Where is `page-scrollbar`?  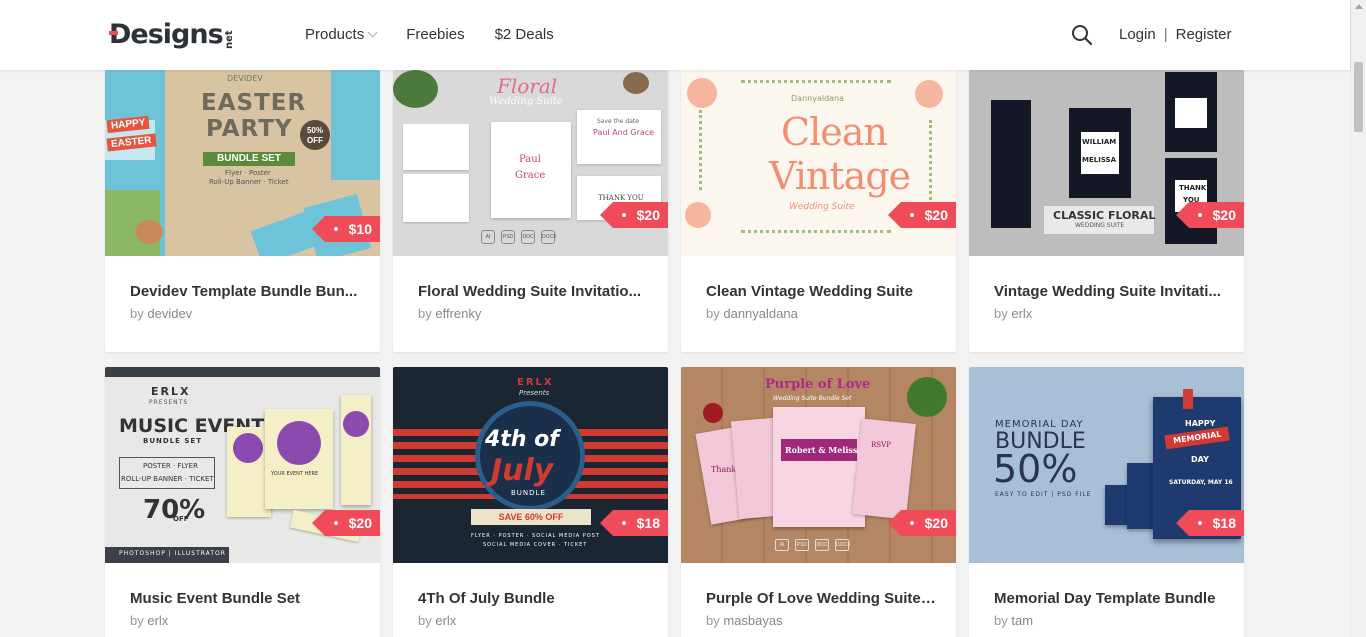
page-scrollbar is located at coordinates (1358, 318).